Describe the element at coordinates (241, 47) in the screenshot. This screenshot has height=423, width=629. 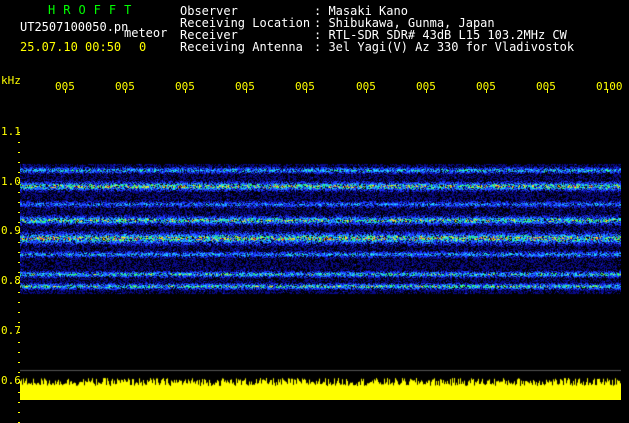
I see `info-label: Receiving Antenna` at that location.